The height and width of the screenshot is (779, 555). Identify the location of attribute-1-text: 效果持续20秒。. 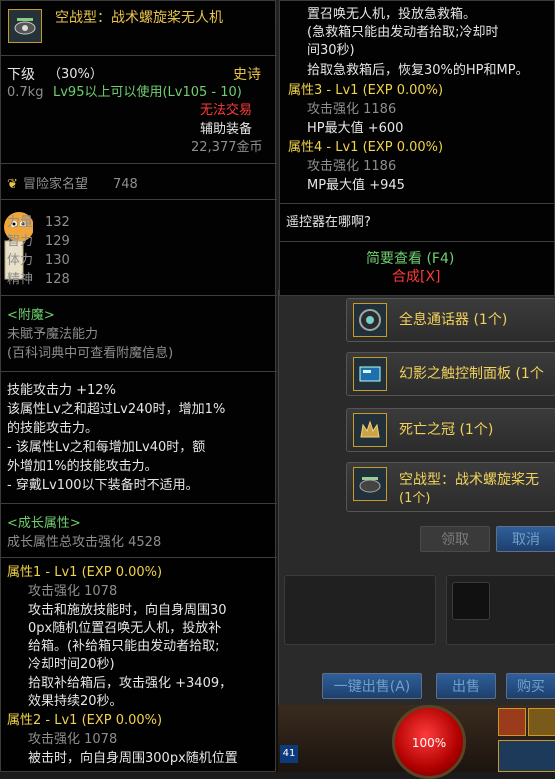
(75, 701).